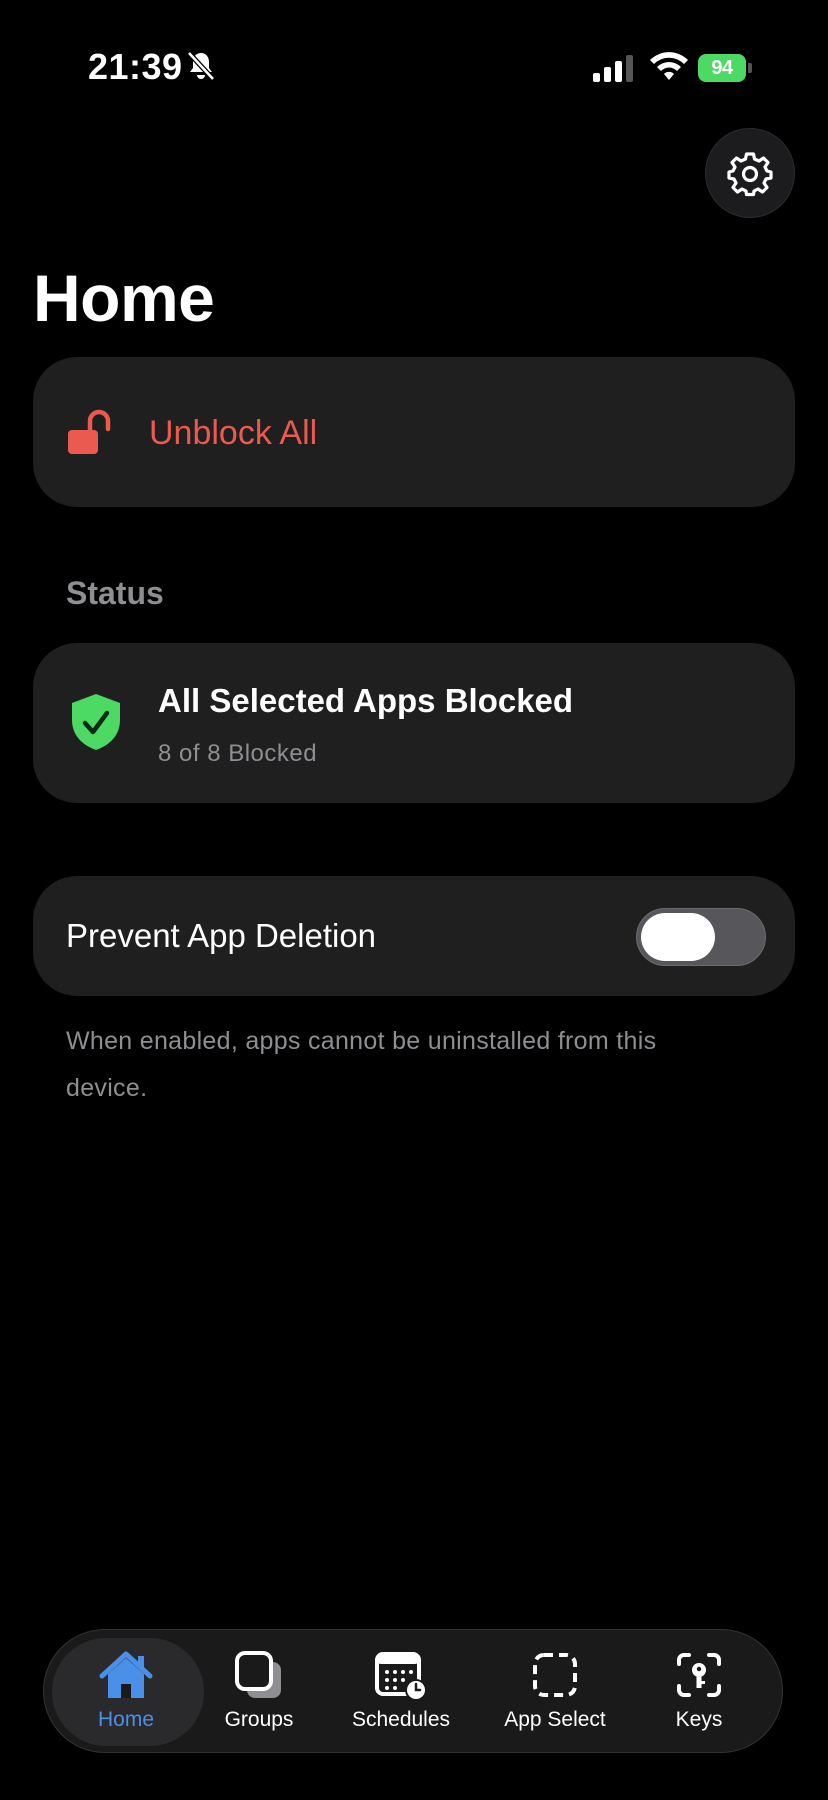 The image size is (828, 1800). What do you see at coordinates (699, 1698) in the screenshot?
I see `tab-keys: Keys` at bounding box center [699, 1698].